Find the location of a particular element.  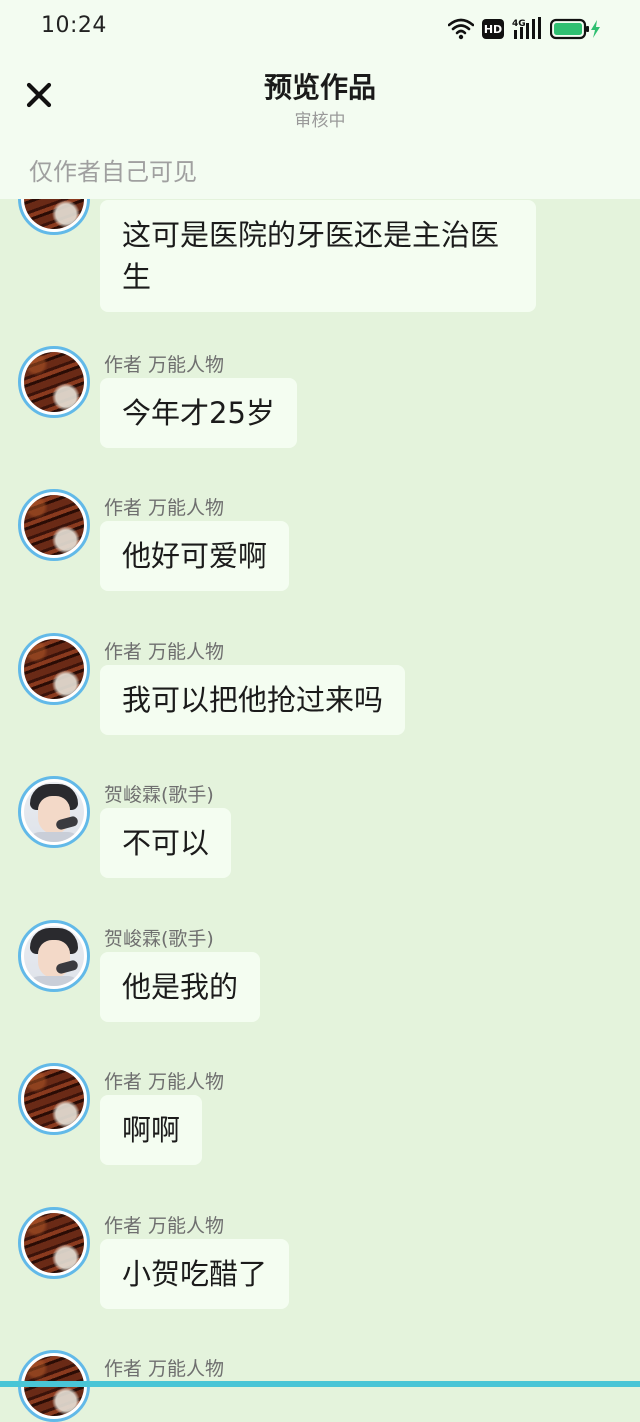

chat-message: 作者 万能人物 啊啊 is located at coordinates (320, 1118).